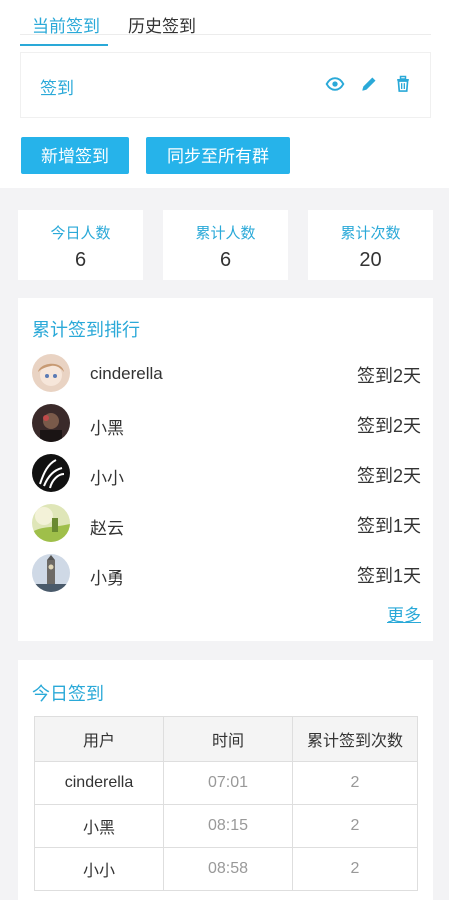 This screenshot has height=900, width=449. I want to click on stat-total-people: 累计人数 6, so click(225, 245).